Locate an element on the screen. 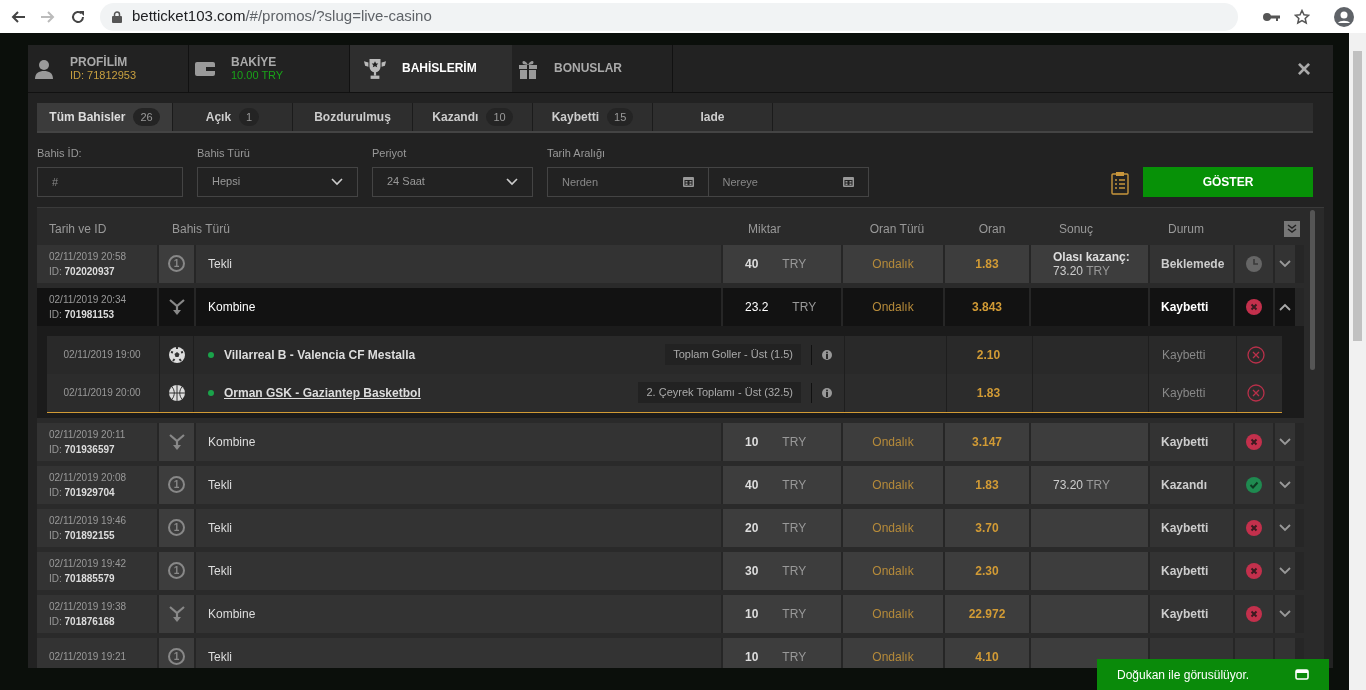  filter-tab: Tüm Bahisler 26 is located at coordinates (105, 117).